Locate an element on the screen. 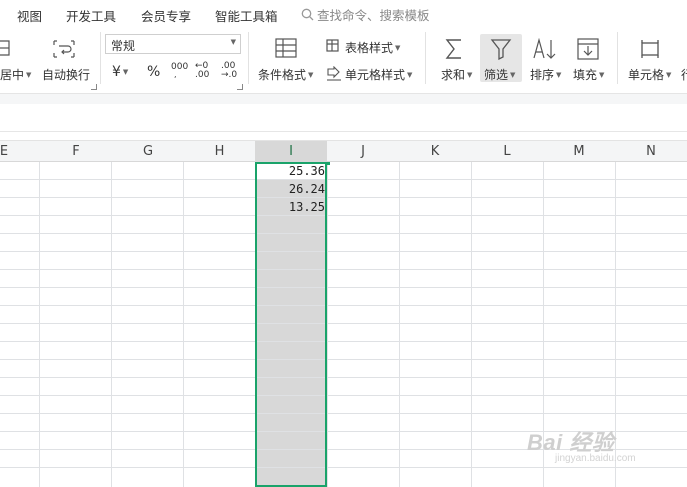  search-icon is located at coordinates (307, 14).